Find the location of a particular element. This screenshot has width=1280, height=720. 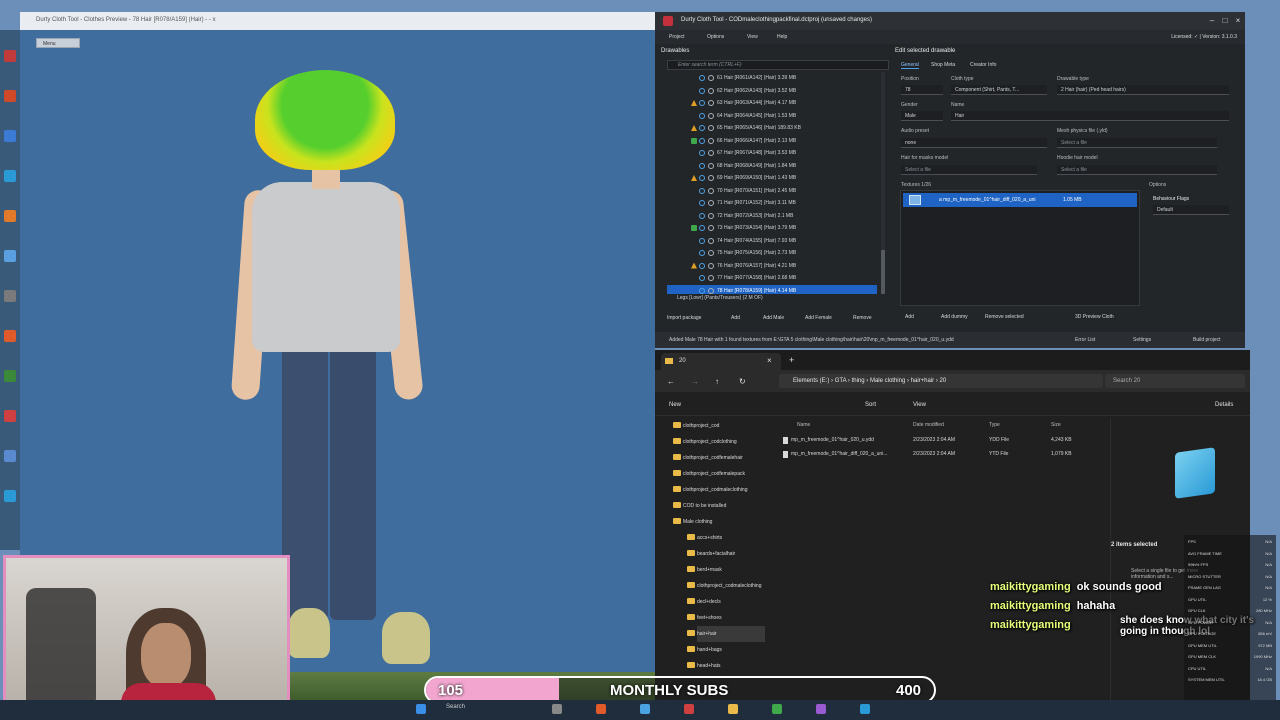

tab-creator-info: Creator Info is located at coordinates (983, 65).